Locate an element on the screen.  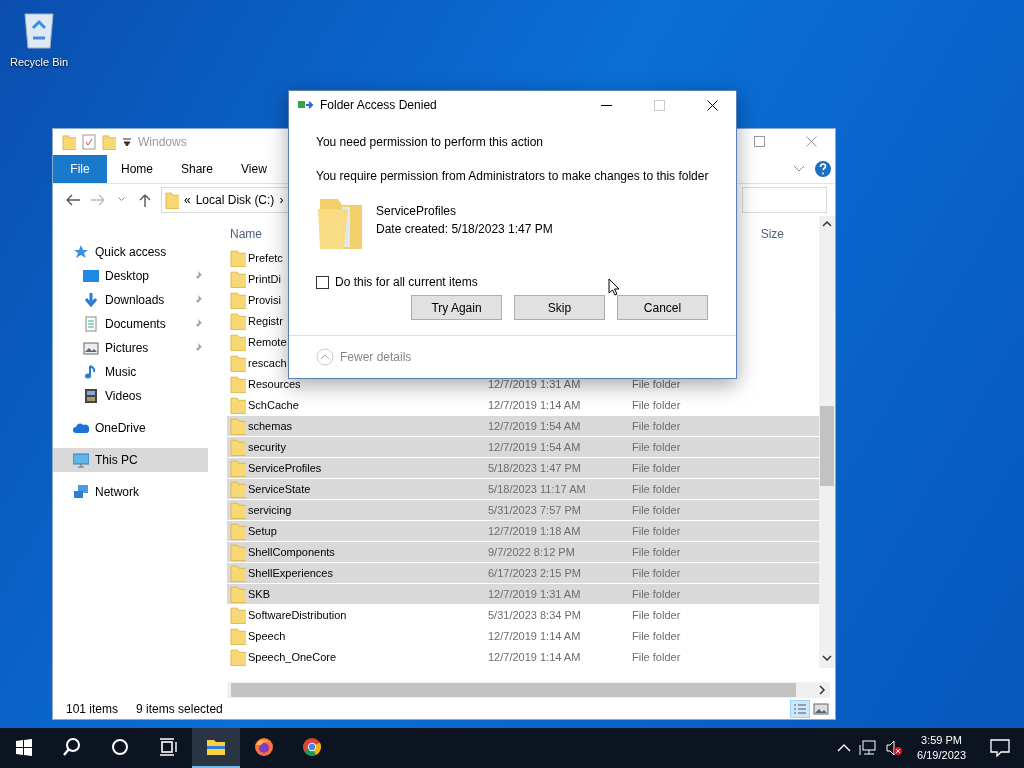
date-modified: 9/7/2022 8:12 PM is located at coordinates (532, 552).